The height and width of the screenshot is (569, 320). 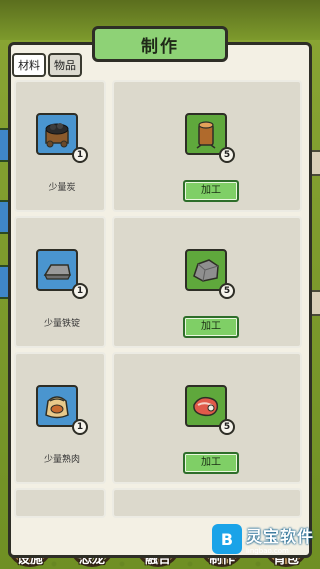 I want to click on panel-title-badge: 制作, so click(x=160, y=44).